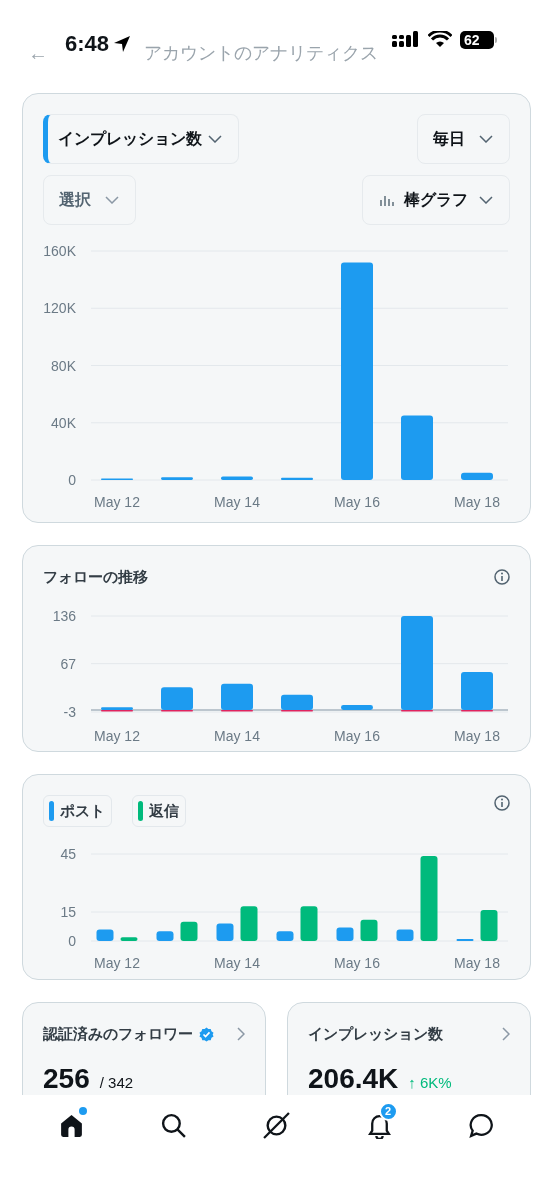 Image resolution: width=553 pixels, height=1200 pixels. I want to click on axis-label: 160K, so click(59, 251).